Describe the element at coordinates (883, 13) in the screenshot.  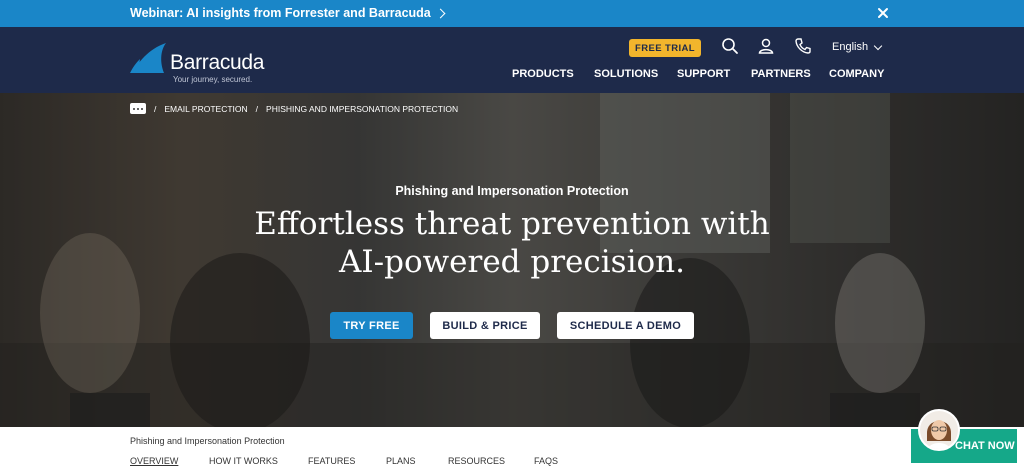
I see `close-icon` at that location.